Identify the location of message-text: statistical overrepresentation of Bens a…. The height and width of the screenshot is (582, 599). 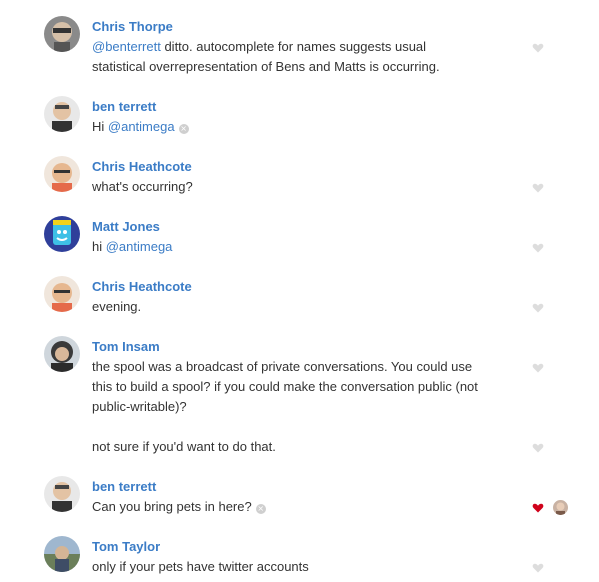
(266, 66).